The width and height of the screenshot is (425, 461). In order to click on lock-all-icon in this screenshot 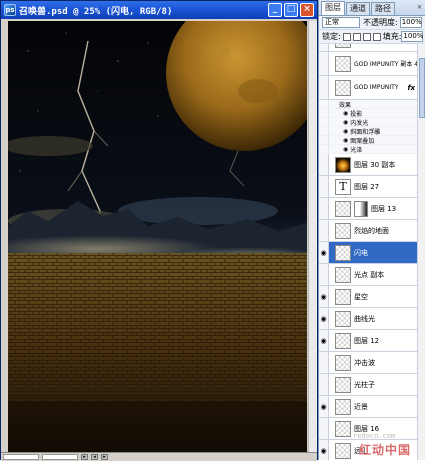, I will do `click(376, 36)`.